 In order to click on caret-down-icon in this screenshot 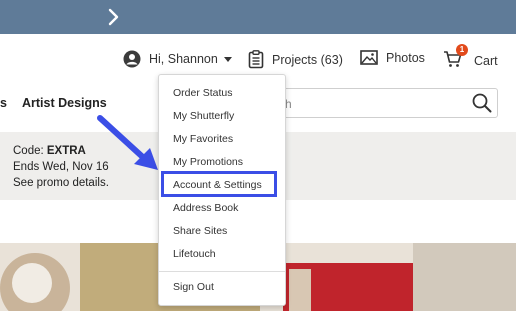, I will do `click(227, 59)`.